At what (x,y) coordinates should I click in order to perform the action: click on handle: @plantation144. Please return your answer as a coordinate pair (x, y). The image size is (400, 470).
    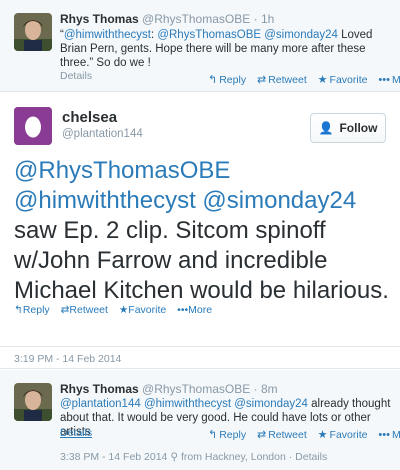
    Looking at the image, I should click on (102, 134).